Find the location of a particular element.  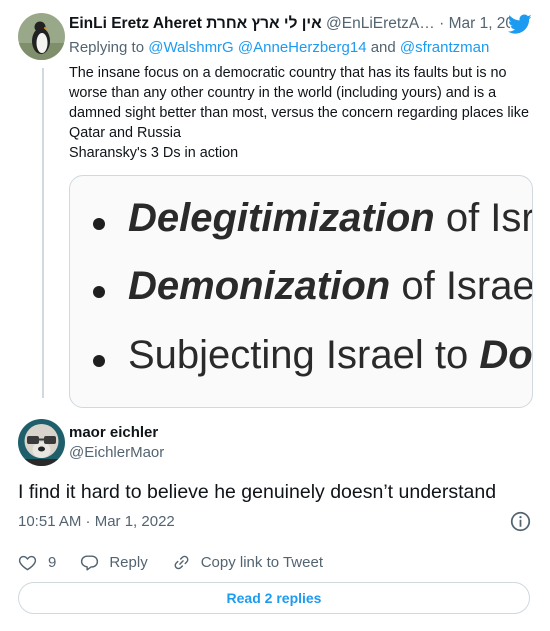

display-name: maor eichler is located at coordinates (113, 432).